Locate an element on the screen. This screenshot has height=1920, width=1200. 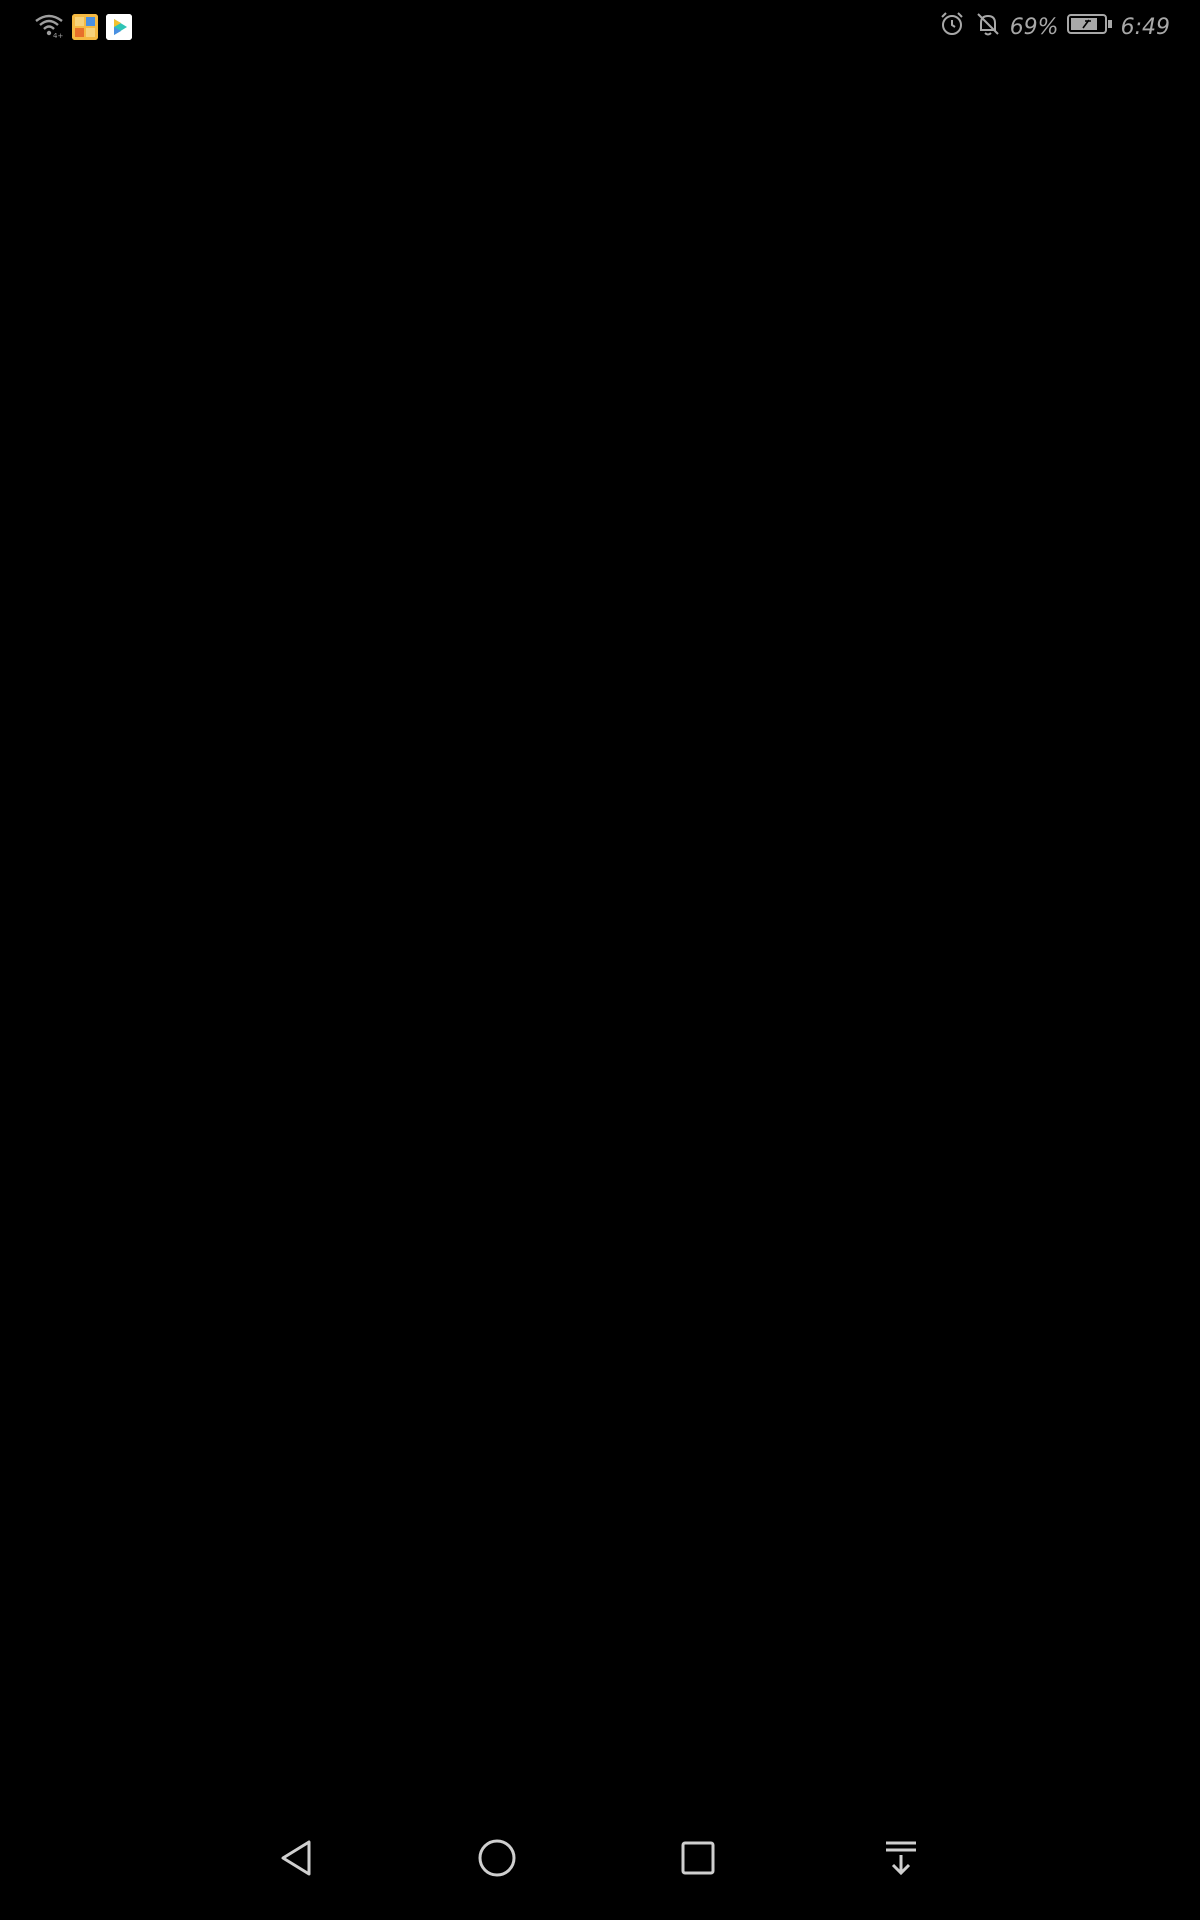
back-icon is located at coordinates (297, 1860).